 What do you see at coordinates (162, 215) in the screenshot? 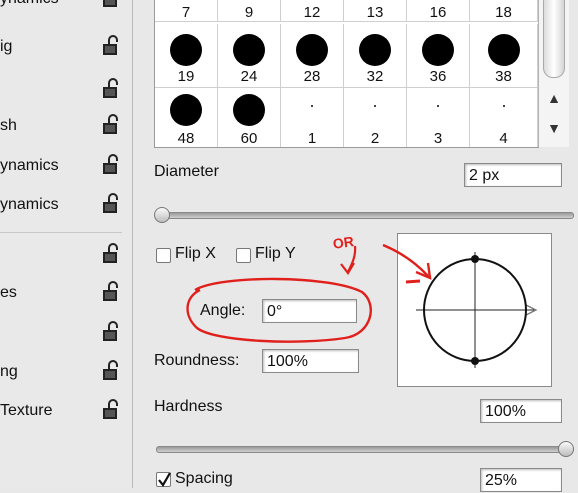
I see `diameter-slider-knob` at bounding box center [162, 215].